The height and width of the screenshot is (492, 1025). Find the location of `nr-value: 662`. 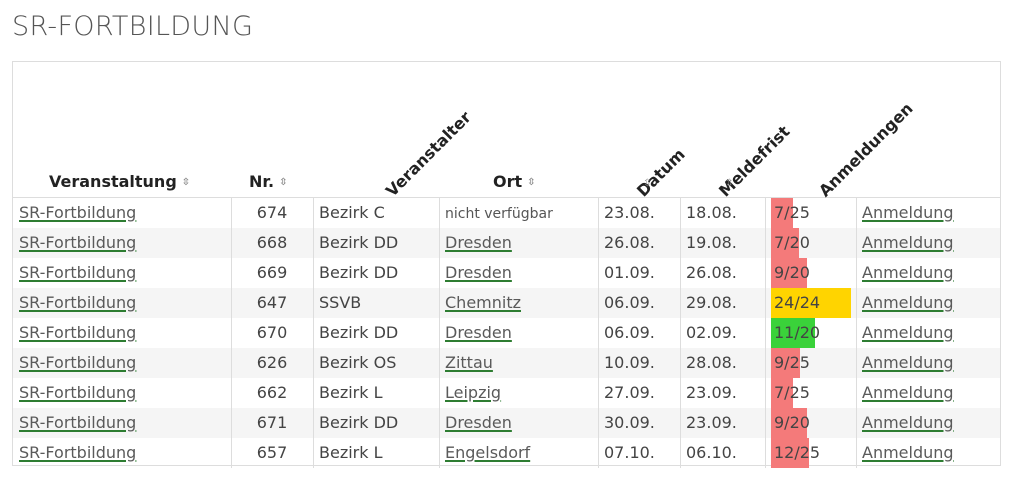

nr-value: 662 is located at coordinates (272, 392).